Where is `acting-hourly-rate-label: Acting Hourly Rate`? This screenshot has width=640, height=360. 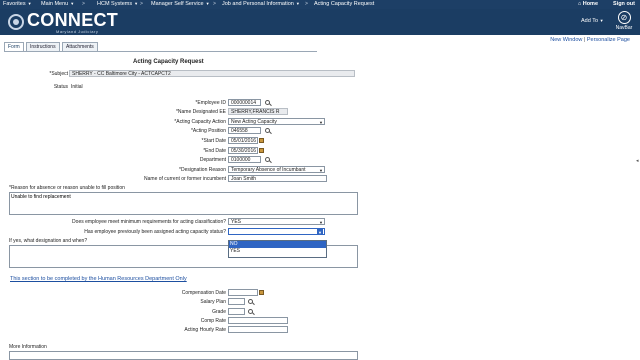
acting-hourly-rate-label: Acting Hourly Rate is located at coordinates (205, 330).